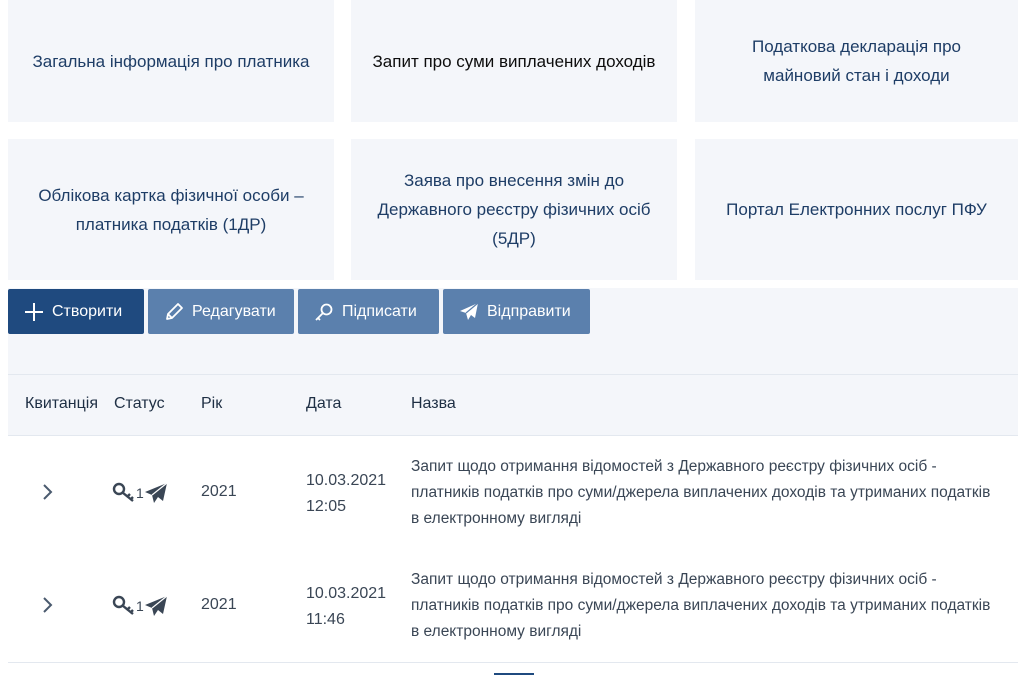 The height and width of the screenshot is (675, 1018). What do you see at coordinates (34, 311) in the screenshot?
I see `plus-icon` at bounding box center [34, 311].